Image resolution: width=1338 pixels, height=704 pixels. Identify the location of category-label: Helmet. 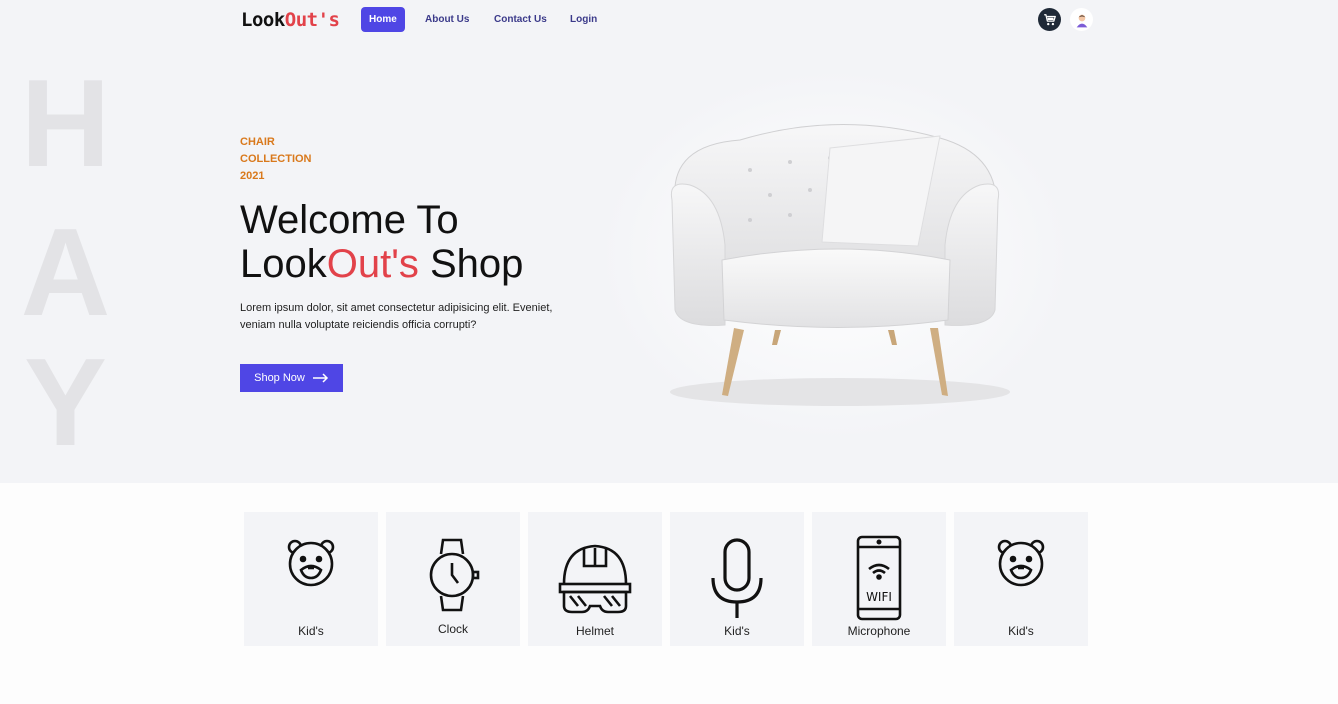
(594, 631).